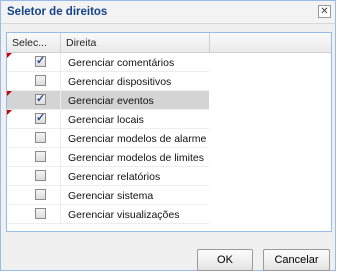 Image resolution: width=337 pixels, height=272 pixels. What do you see at coordinates (57, 12) in the screenshot?
I see `dialog-title: Seletor de direitos` at bounding box center [57, 12].